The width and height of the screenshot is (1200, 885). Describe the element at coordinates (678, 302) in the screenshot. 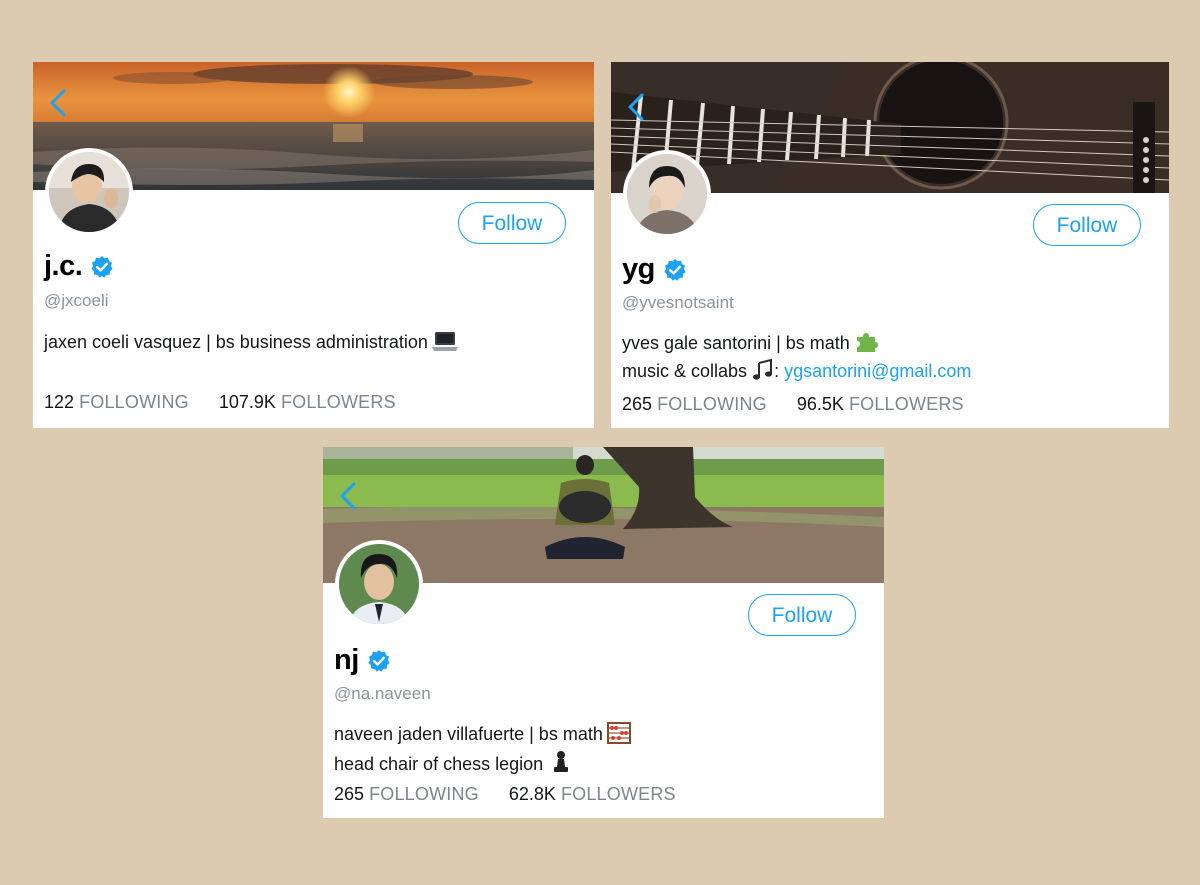

I see `handle: @yvesnotsaint` at that location.